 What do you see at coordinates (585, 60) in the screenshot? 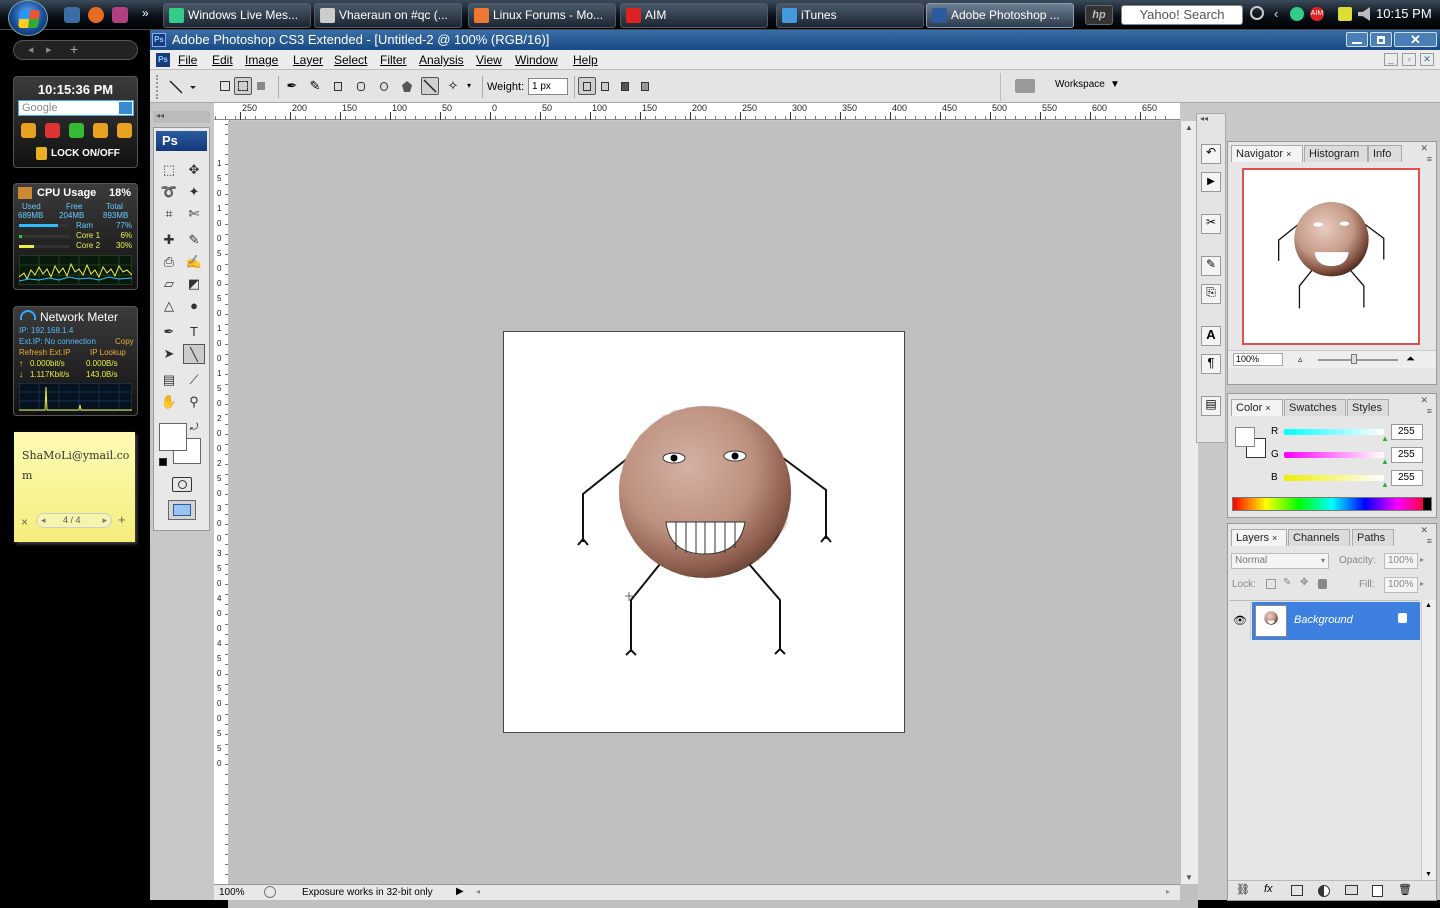
I see `menu-help: Help` at bounding box center [585, 60].